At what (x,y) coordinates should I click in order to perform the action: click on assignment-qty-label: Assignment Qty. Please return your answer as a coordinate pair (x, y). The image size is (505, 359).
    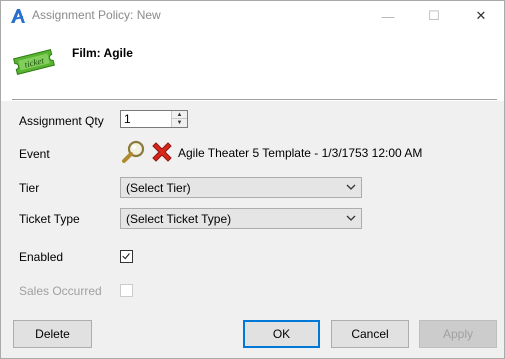
    Looking at the image, I should click on (61, 121).